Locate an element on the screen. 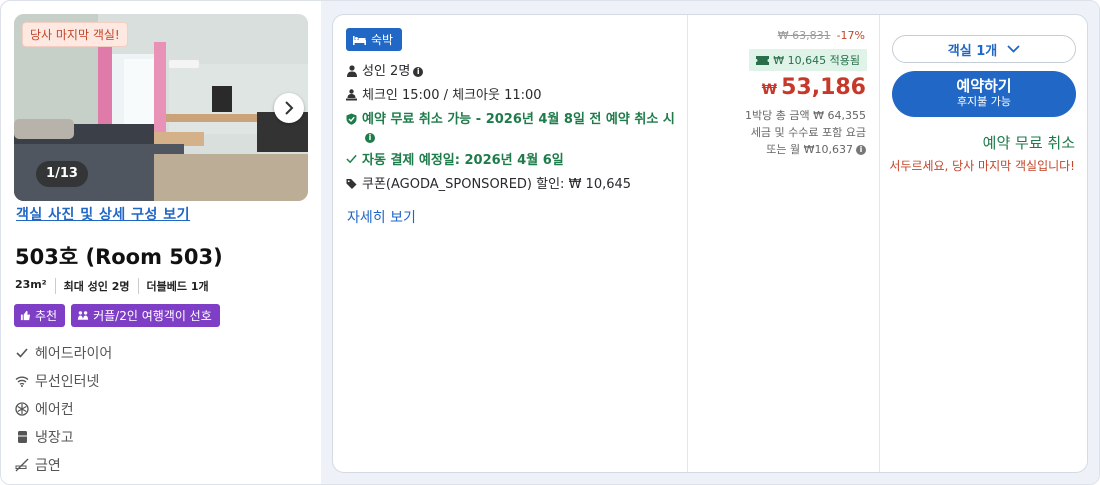  currency-symbol: ₩ is located at coordinates (769, 90).